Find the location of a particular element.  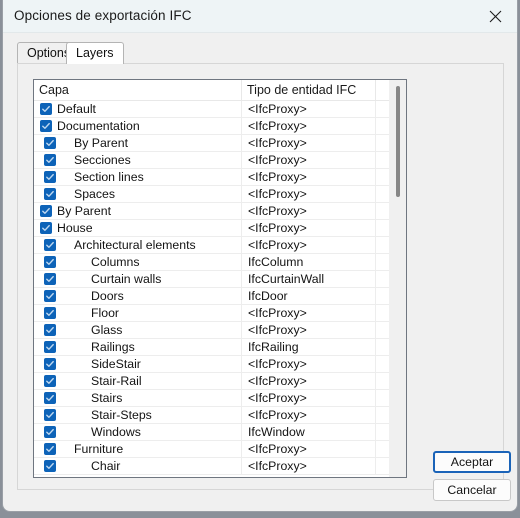

layer-name-cell: Spaces is located at coordinates (138, 194).